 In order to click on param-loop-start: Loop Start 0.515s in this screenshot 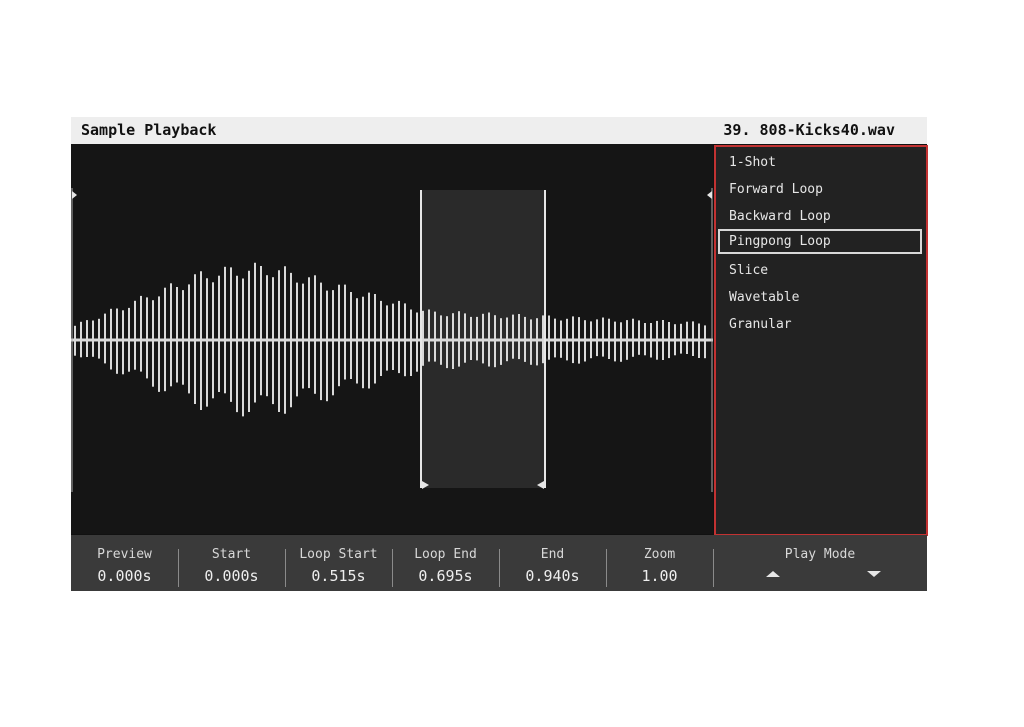, I will do `click(338, 563)`.